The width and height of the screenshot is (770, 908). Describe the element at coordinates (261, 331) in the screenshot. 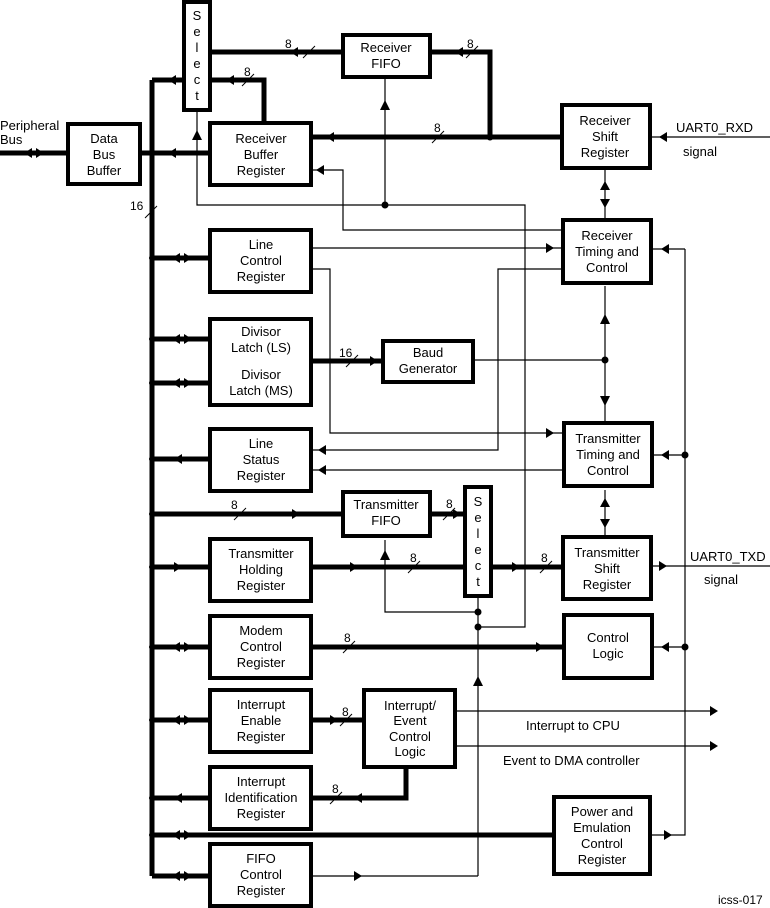

I see `divisor-latch-ls: Divisor` at that location.